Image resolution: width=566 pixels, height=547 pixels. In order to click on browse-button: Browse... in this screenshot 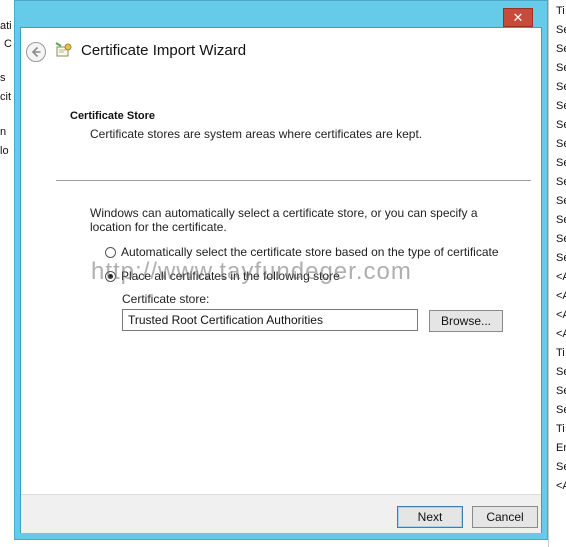, I will do `click(466, 321)`.